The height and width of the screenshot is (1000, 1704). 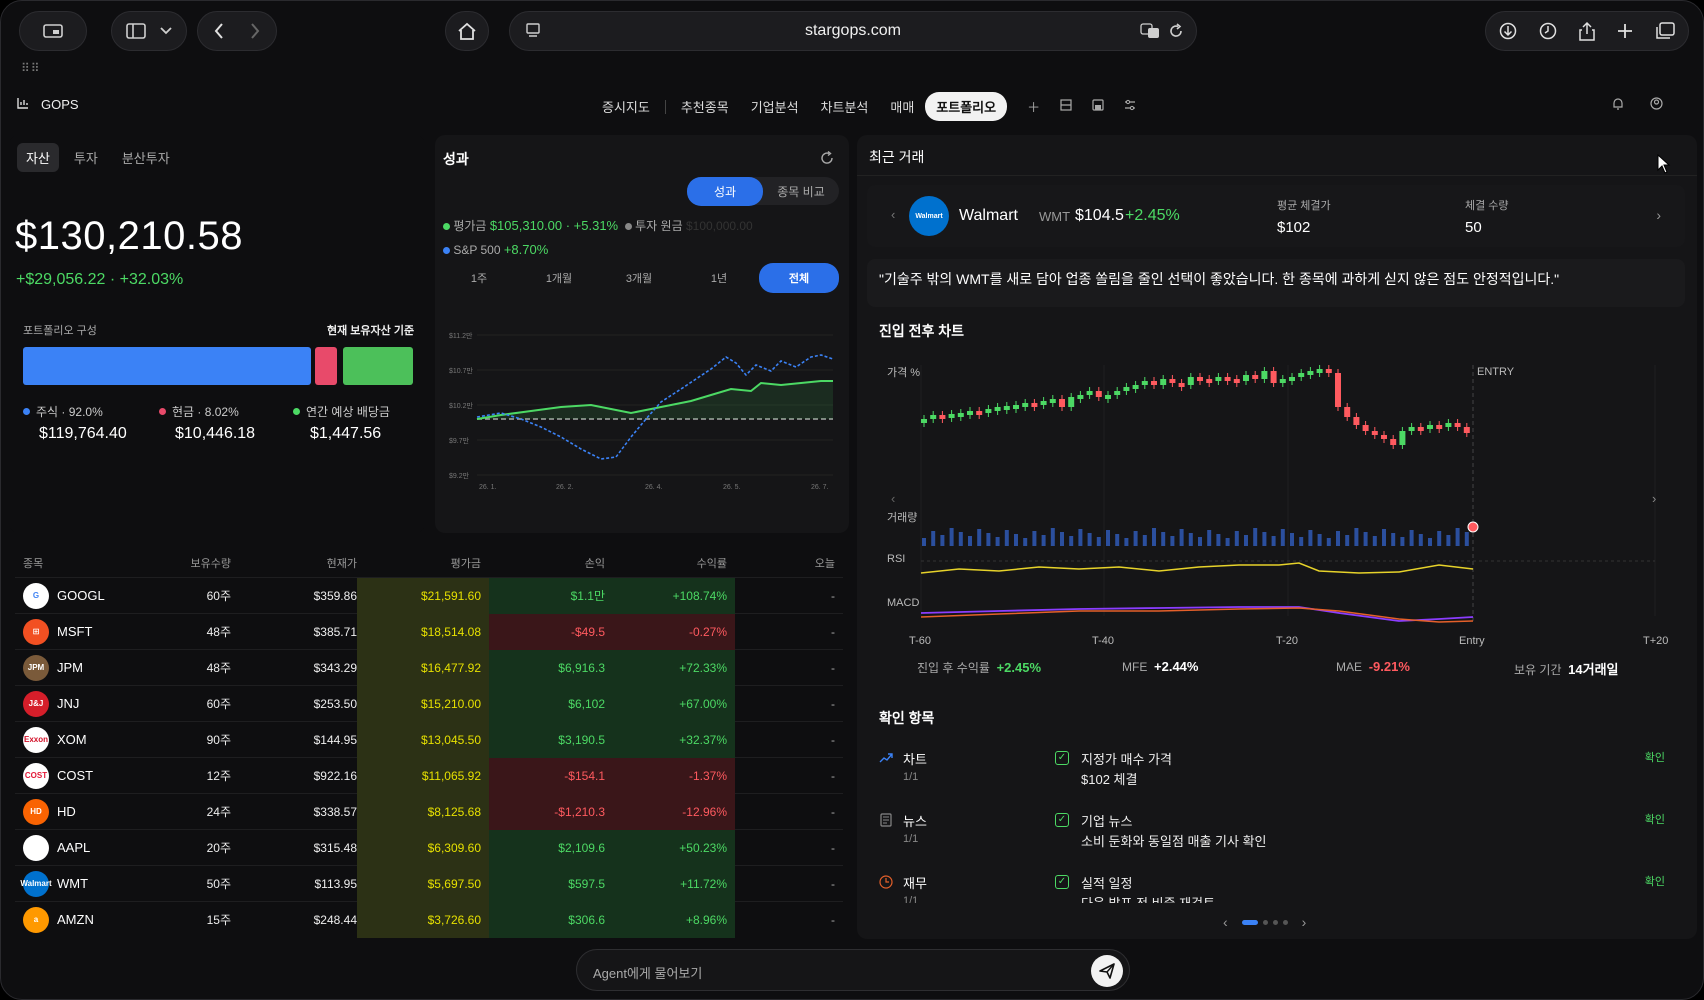 I want to click on table-row: AAPL 20주 $315.48 $6,309.60 $2,109.6 +50.23% -, so click(x=429, y=847).